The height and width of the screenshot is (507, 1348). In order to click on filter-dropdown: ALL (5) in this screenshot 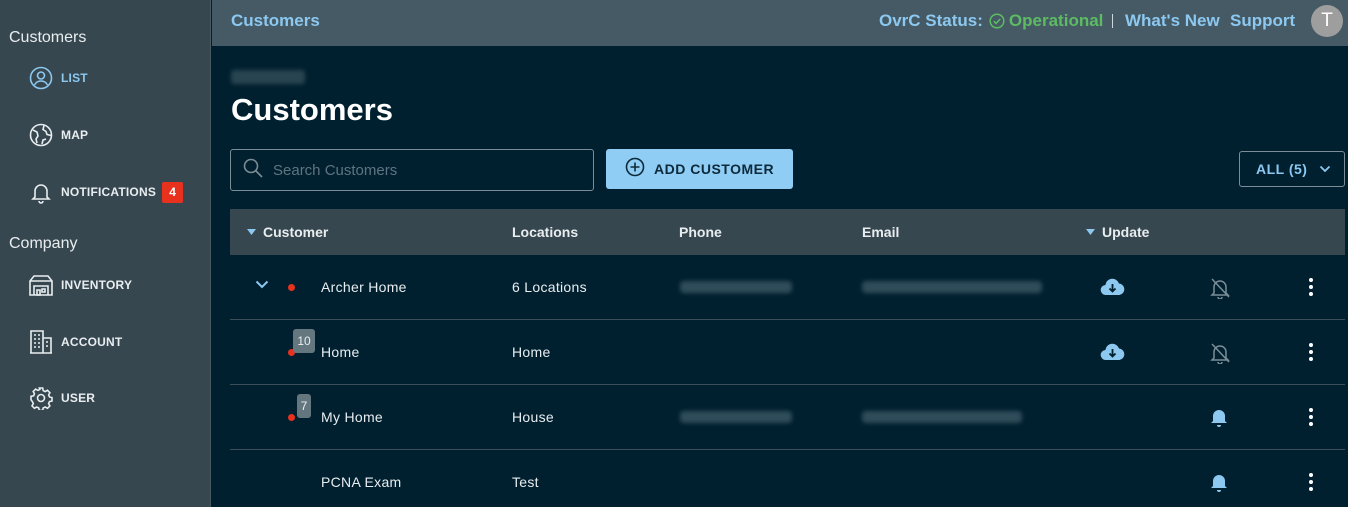, I will do `click(1292, 169)`.